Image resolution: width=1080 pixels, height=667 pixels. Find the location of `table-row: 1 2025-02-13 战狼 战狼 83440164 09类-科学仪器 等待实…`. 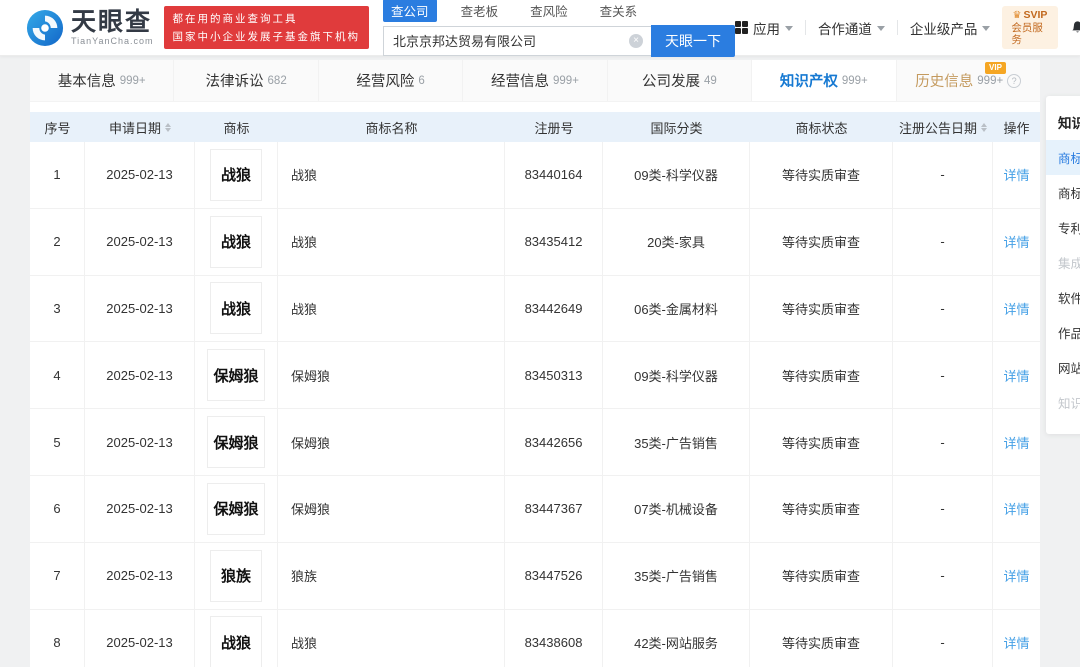

table-row: 1 2025-02-13 战狼 战狼 83440164 09类-科学仪器 等待实… is located at coordinates (535, 175).